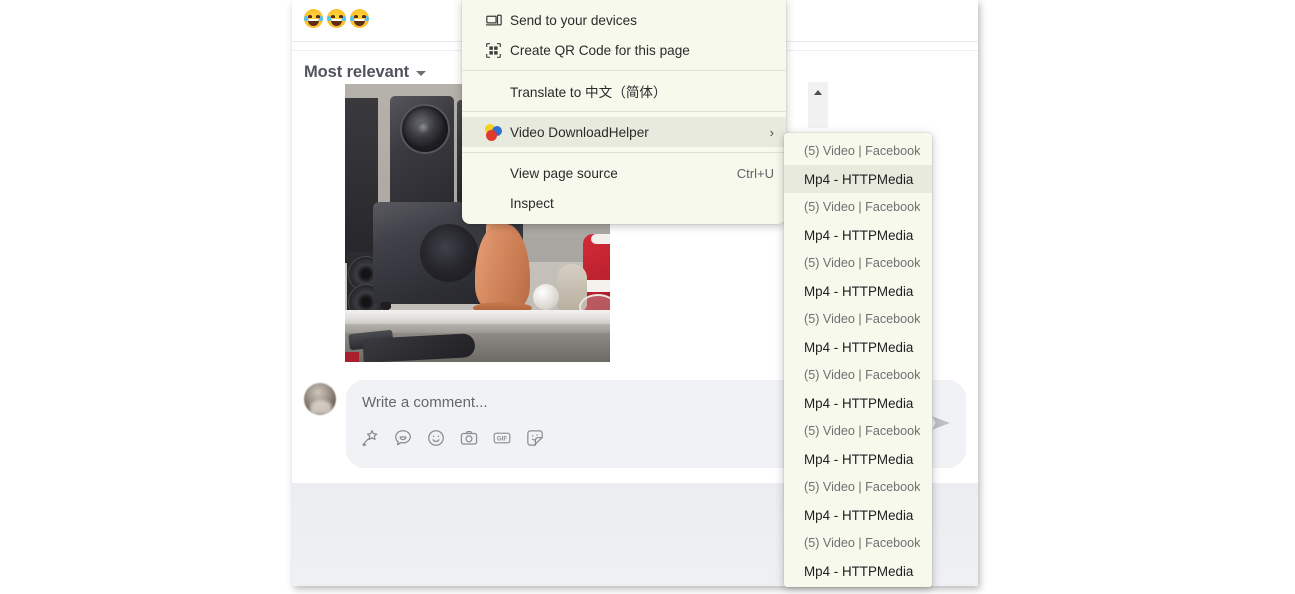  Describe the element at coordinates (564, 173) in the screenshot. I see `menu-item-label: View page source` at that location.